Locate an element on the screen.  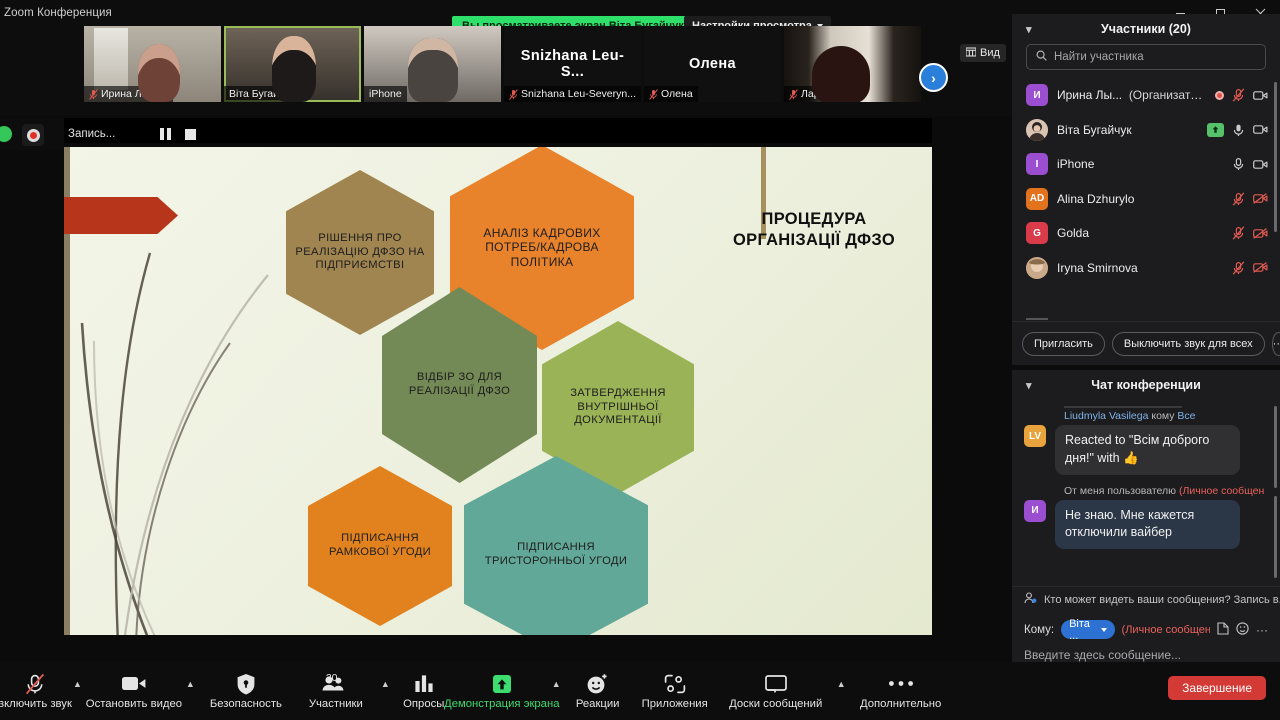
participants-actions: Пригласить Выключить звук для всех ··· is located at coordinates (1146, 343).